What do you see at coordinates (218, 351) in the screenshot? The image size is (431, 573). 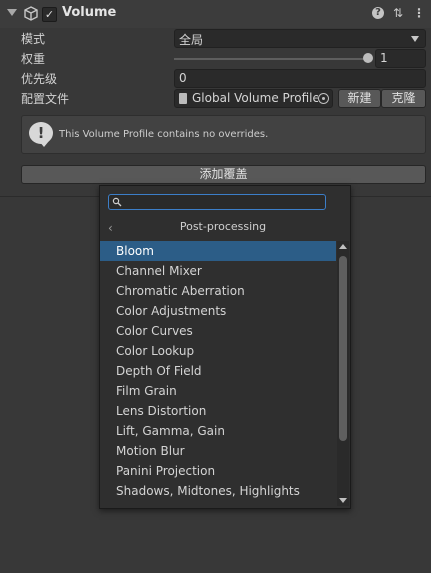 I see `list-item: Color Lookup` at bounding box center [218, 351].